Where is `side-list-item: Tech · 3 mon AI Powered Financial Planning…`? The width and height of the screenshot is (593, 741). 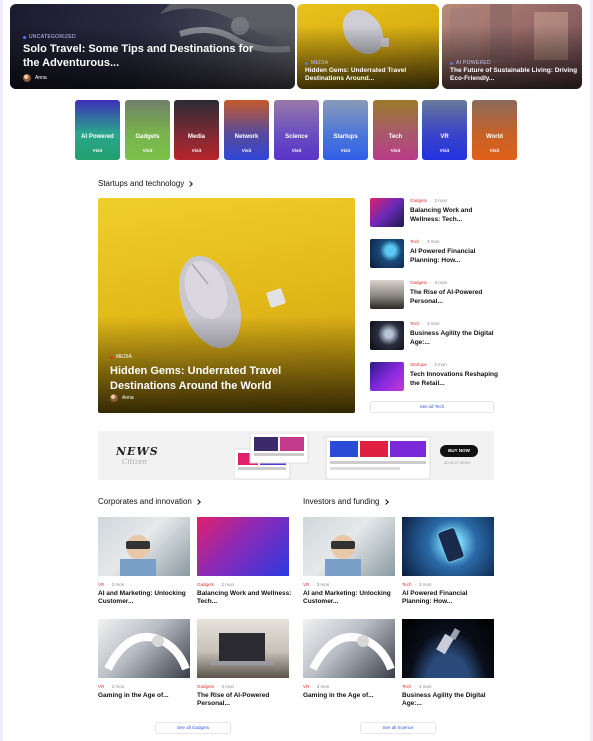
side-list-item: Tech · 3 mon AI Powered Financial Planning… is located at coordinates (435, 258).